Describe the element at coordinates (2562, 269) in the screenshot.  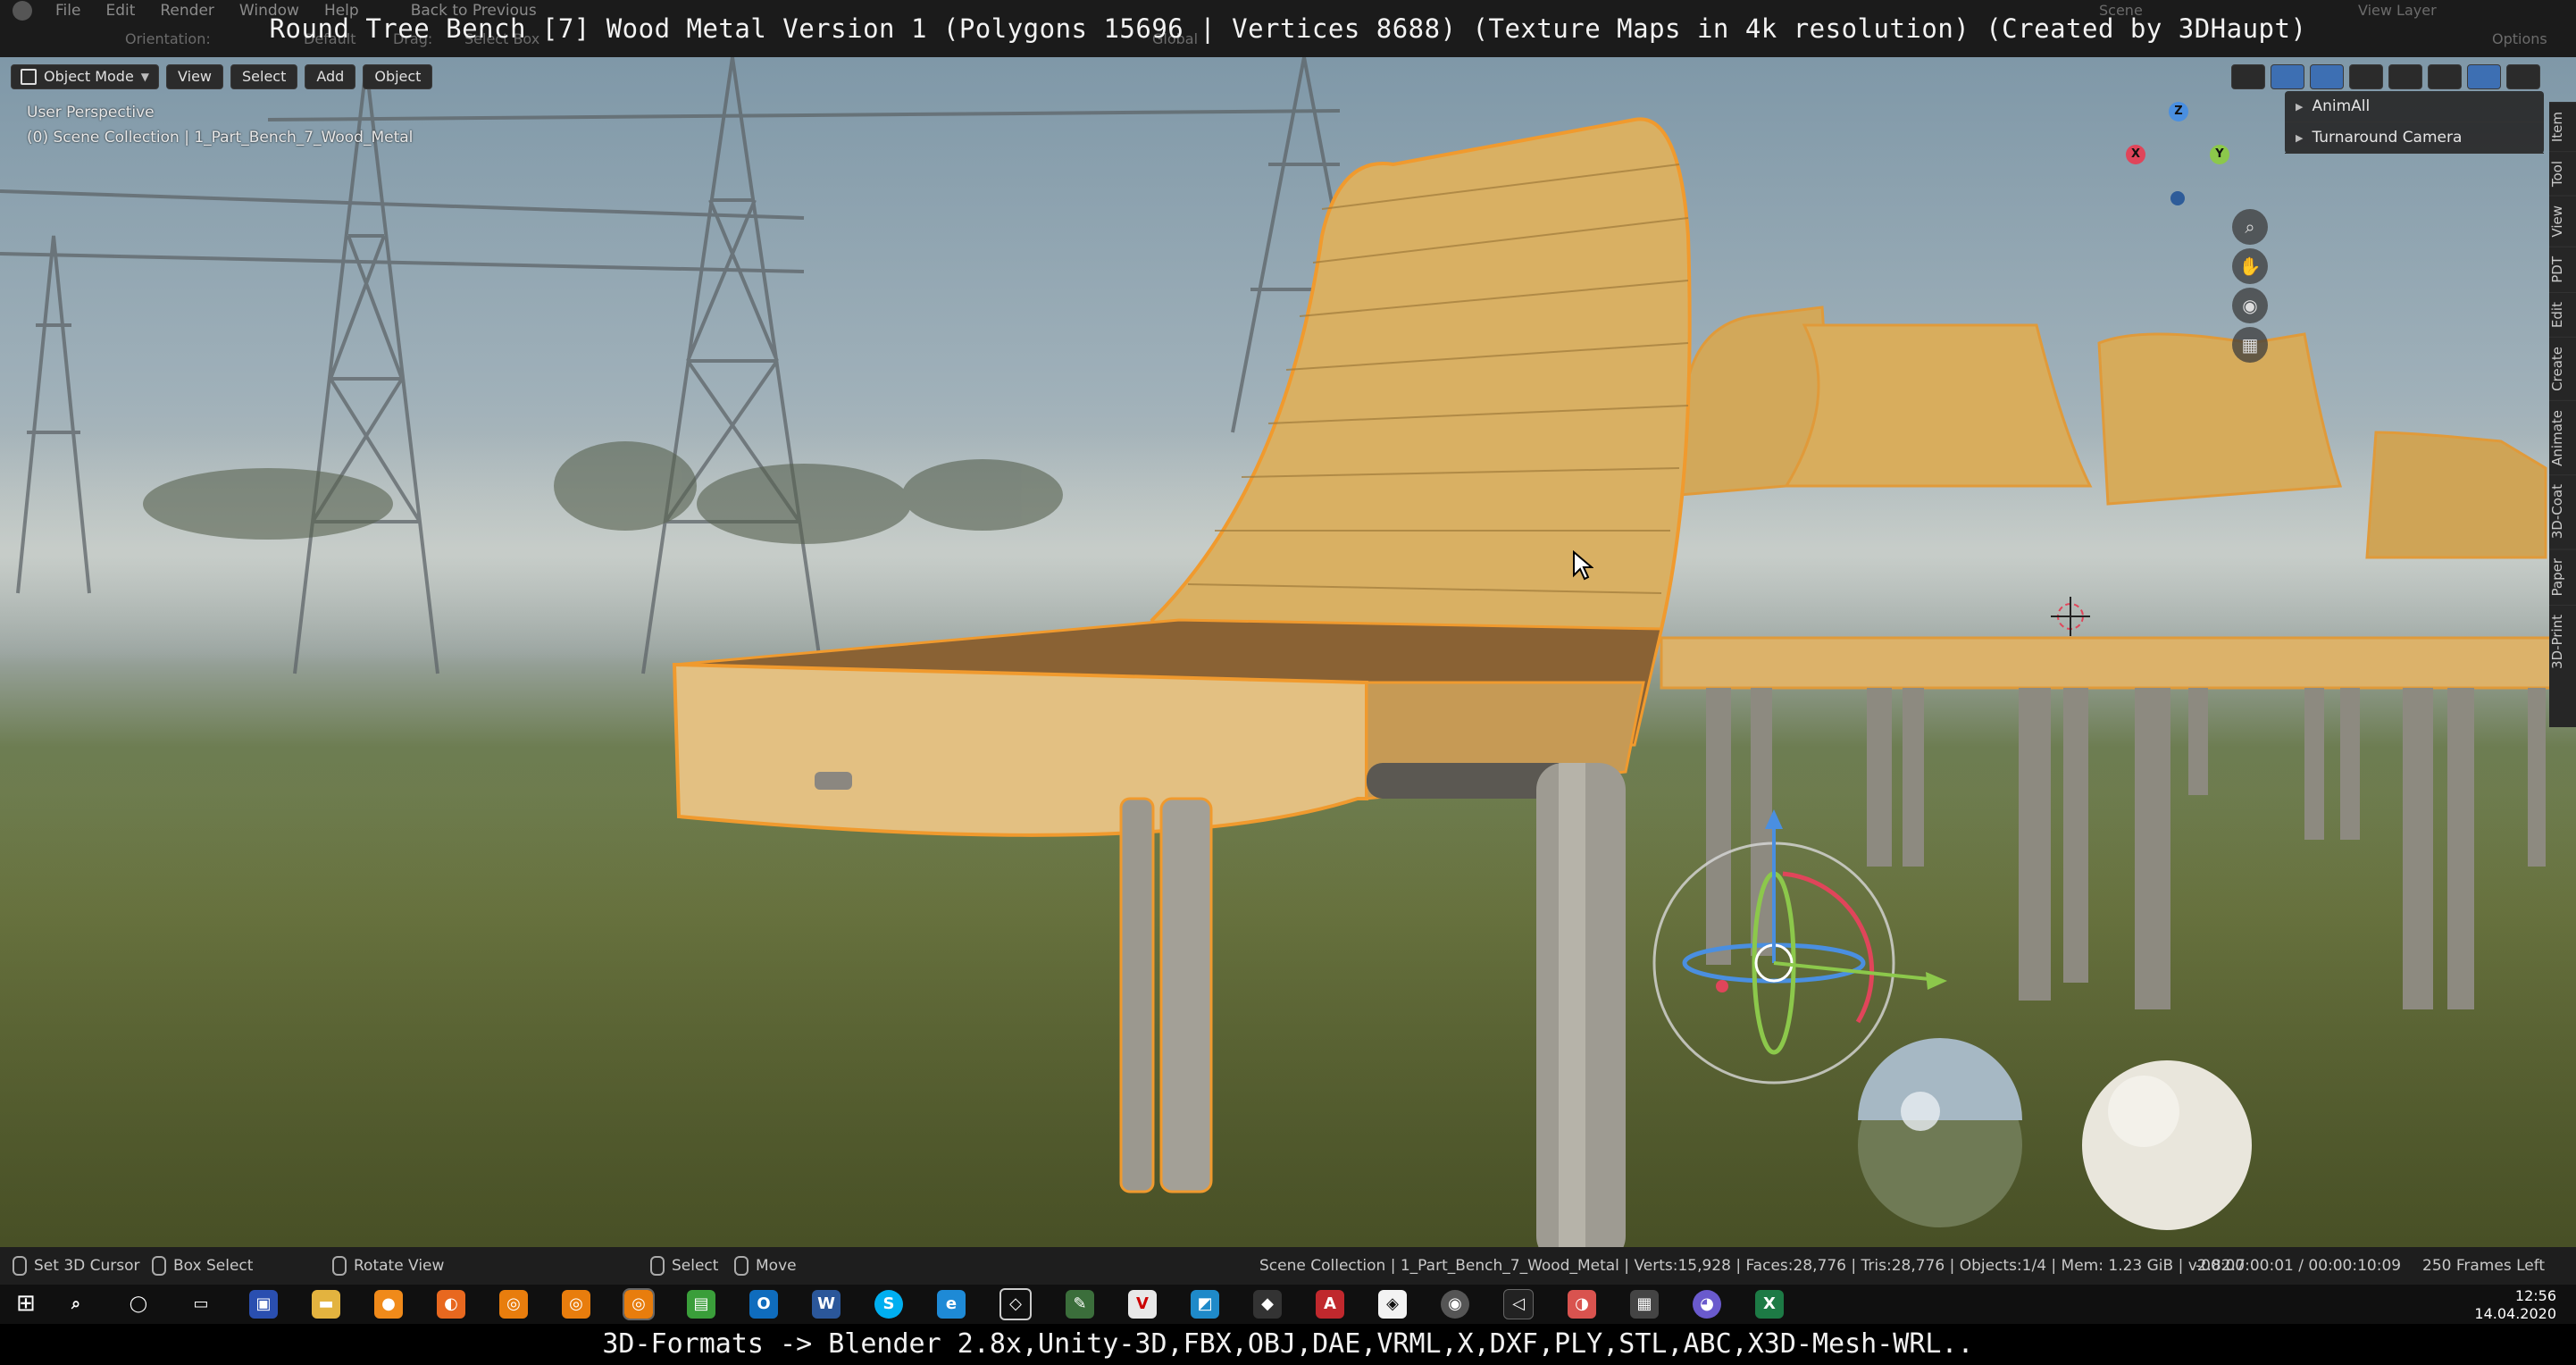
I see `tab-pdt: PDT` at that location.